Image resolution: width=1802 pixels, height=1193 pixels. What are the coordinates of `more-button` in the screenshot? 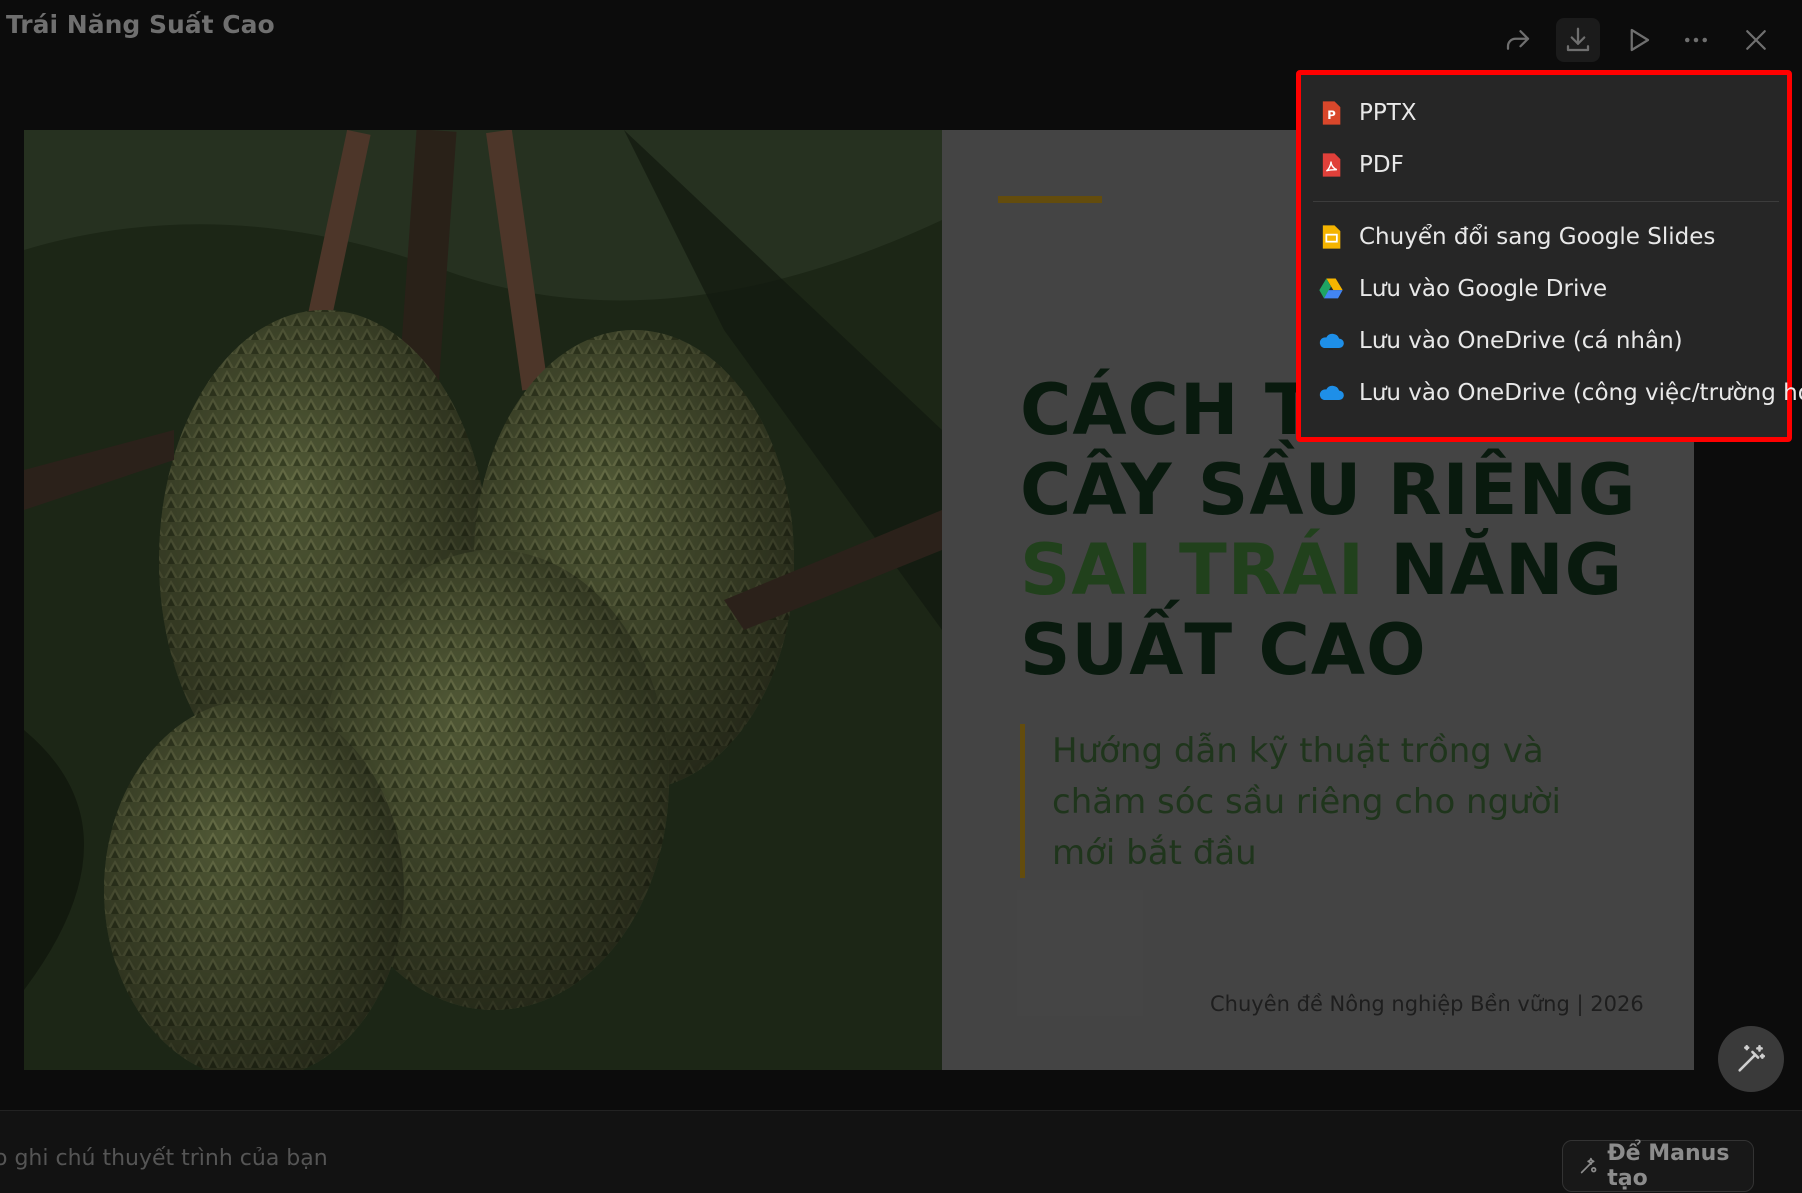 It's located at (1696, 40).